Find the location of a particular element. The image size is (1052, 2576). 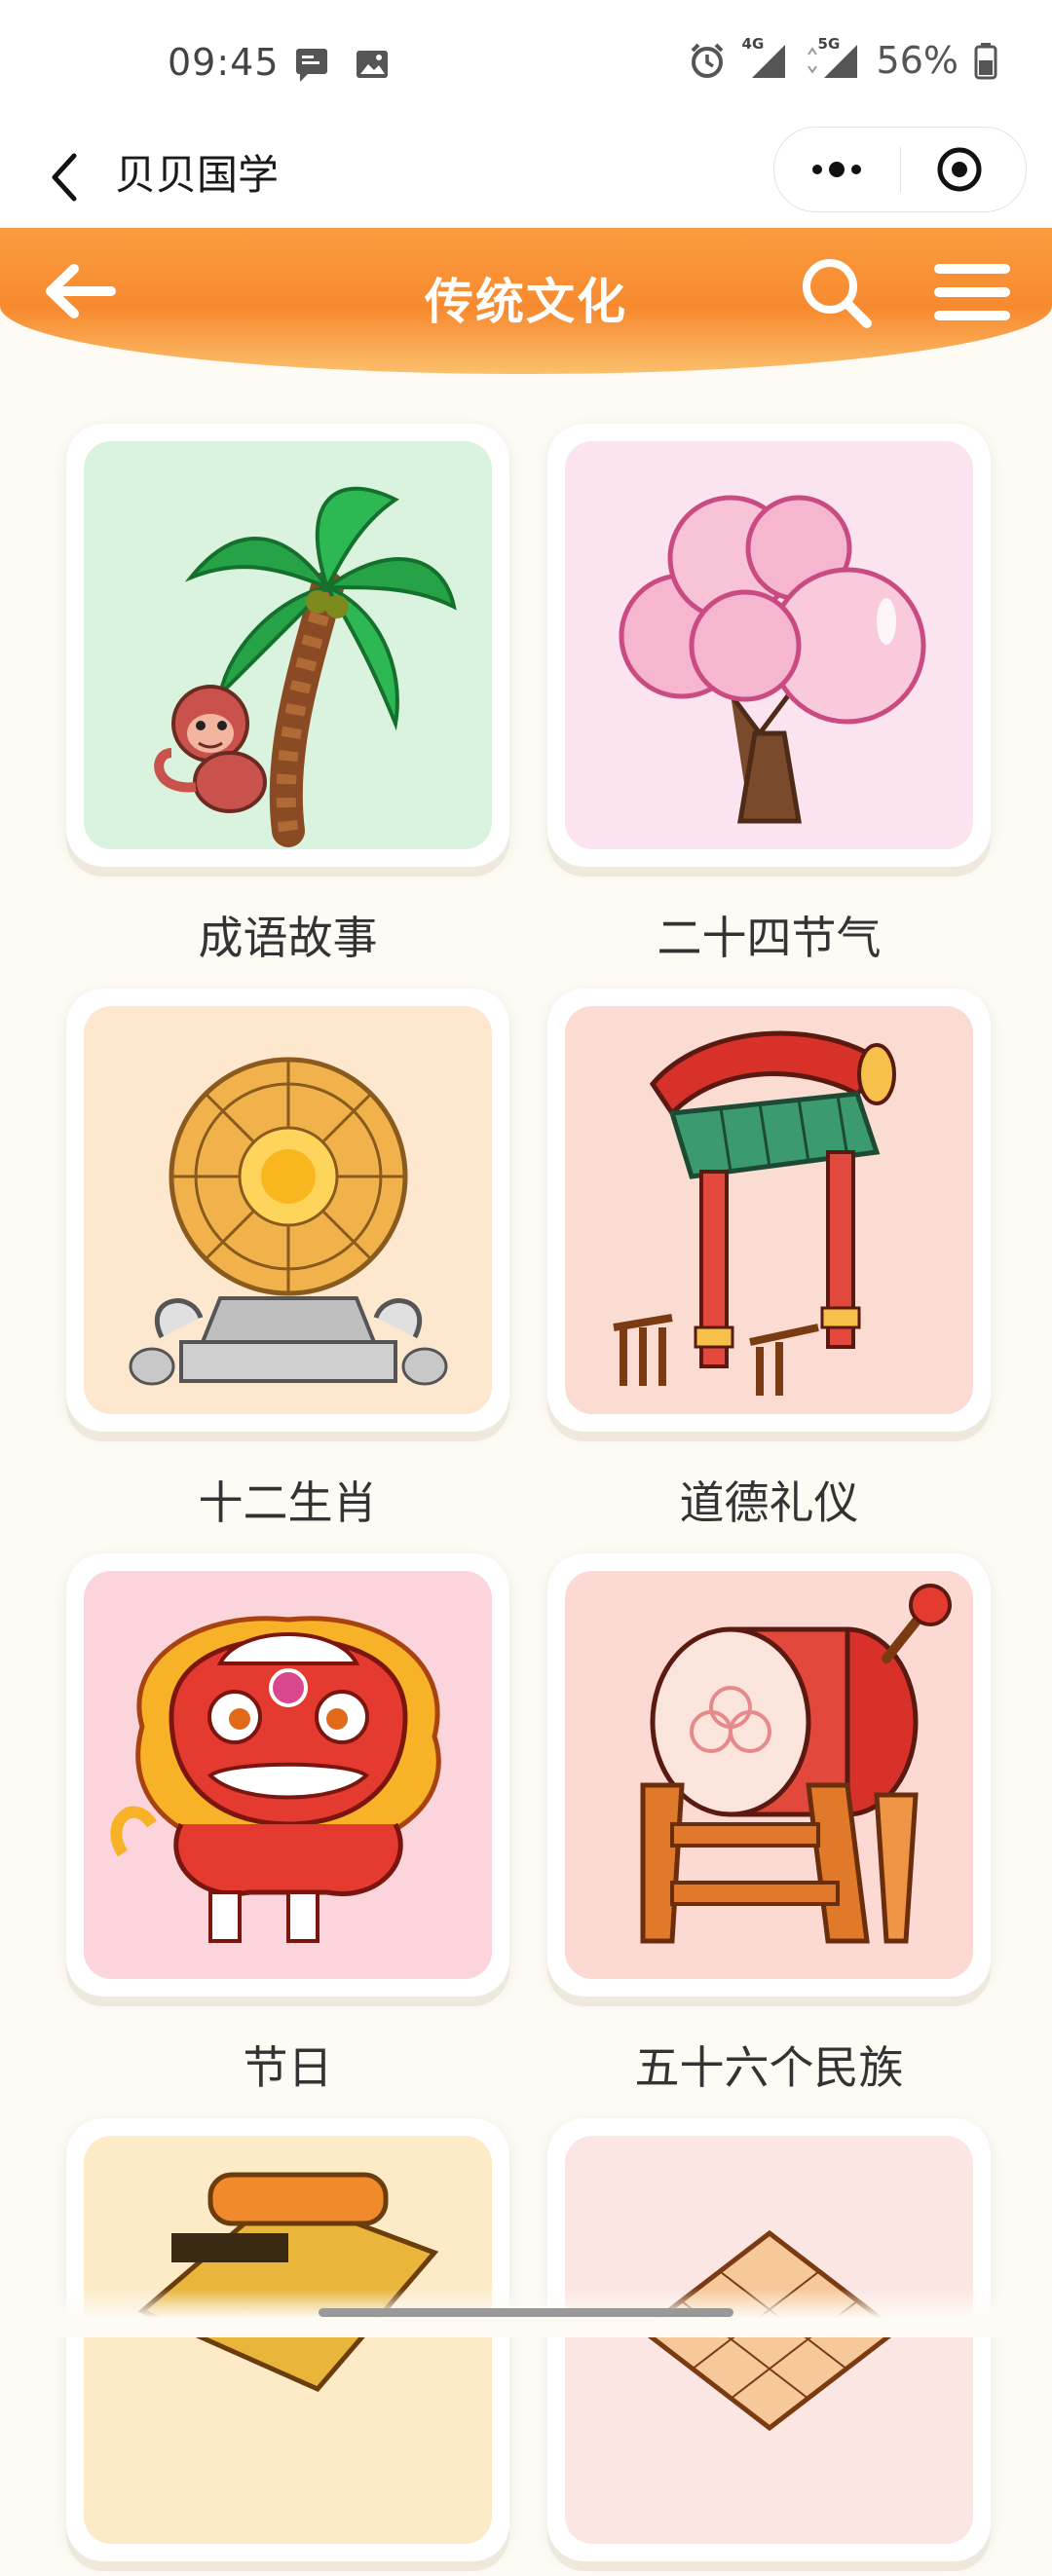

cherry-blossom-tree-icon is located at coordinates (769, 645).